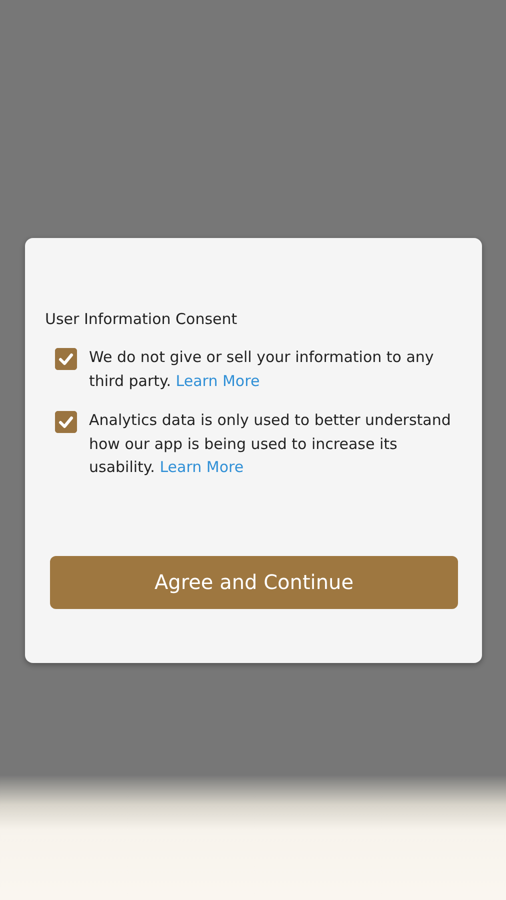  What do you see at coordinates (254, 582) in the screenshot?
I see `agree-button: Agree and Continue` at bounding box center [254, 582].